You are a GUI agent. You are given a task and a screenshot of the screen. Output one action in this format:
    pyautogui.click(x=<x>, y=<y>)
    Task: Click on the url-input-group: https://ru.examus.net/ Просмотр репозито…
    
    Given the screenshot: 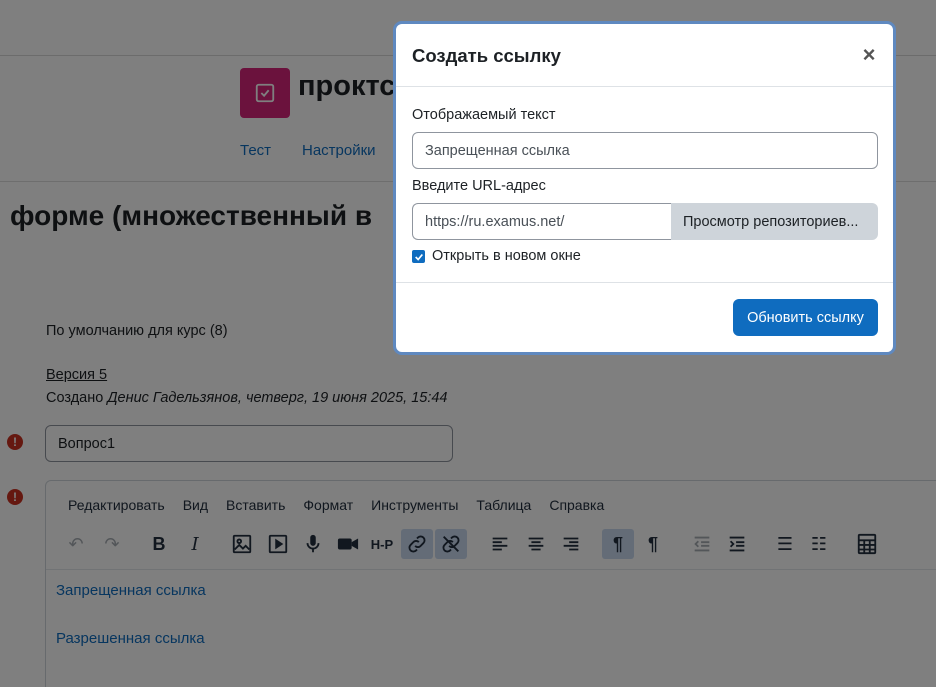 What is the action you would take?
    pyautogui.click(x=645, y=221)
    